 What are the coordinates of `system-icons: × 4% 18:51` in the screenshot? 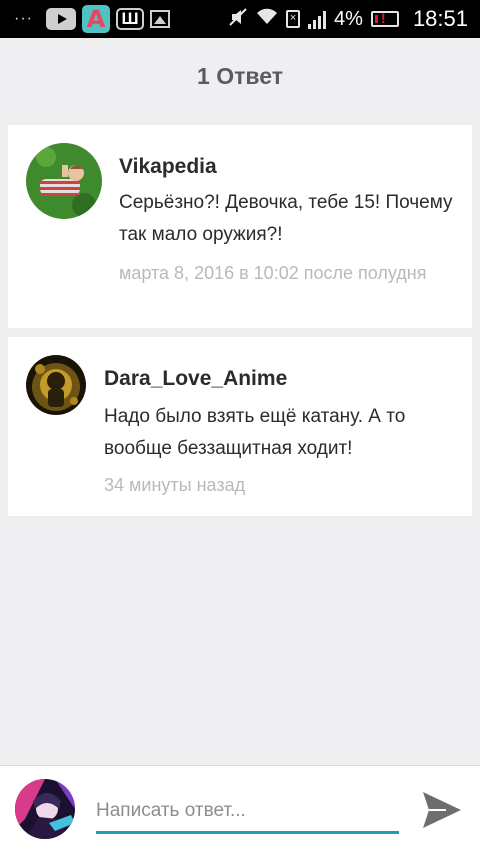 It's located at (348, 19).